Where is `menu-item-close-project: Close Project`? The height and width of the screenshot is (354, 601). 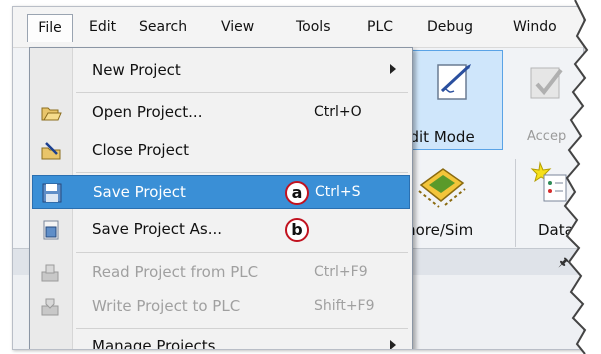 menu-item-close-project: Close Project is located at coordinates (221, 151).